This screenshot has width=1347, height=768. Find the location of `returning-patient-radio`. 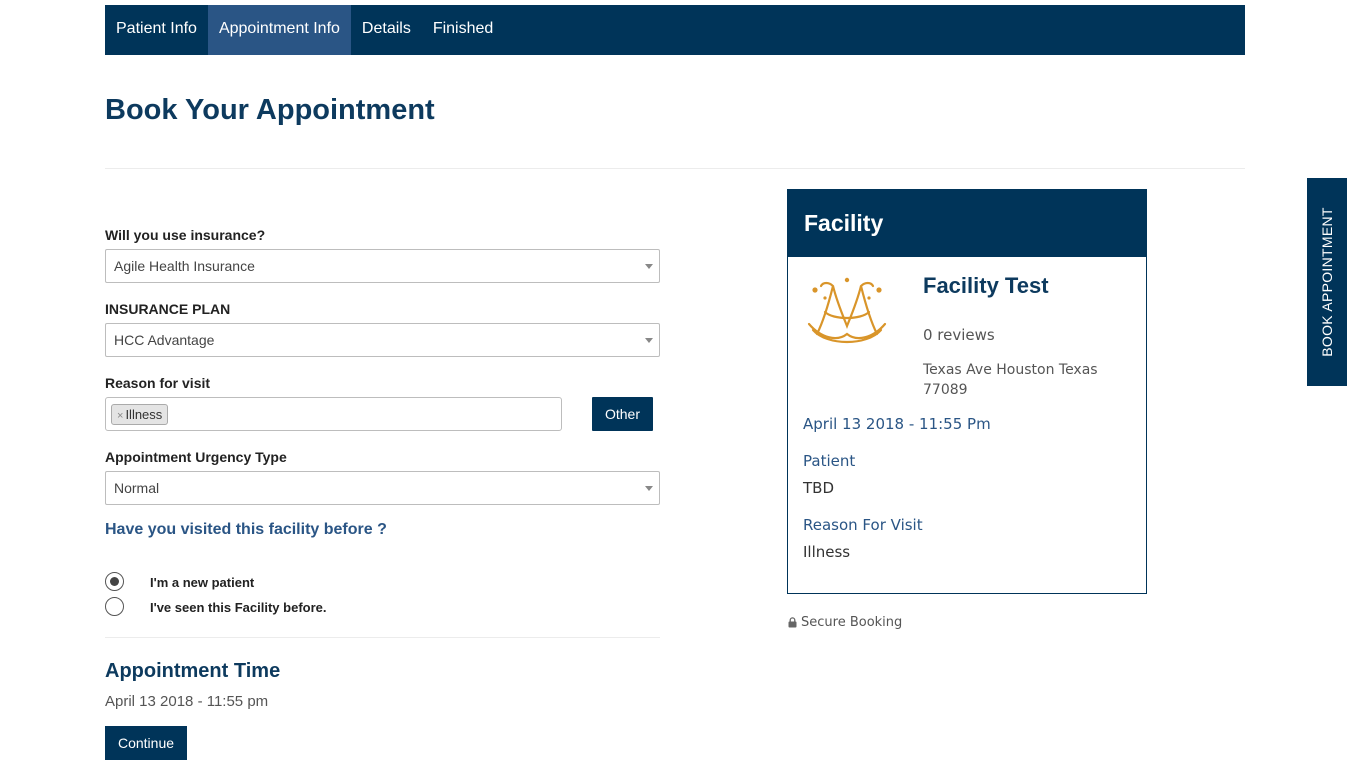

returning-patient-radio is located at coordinates (114, 606).